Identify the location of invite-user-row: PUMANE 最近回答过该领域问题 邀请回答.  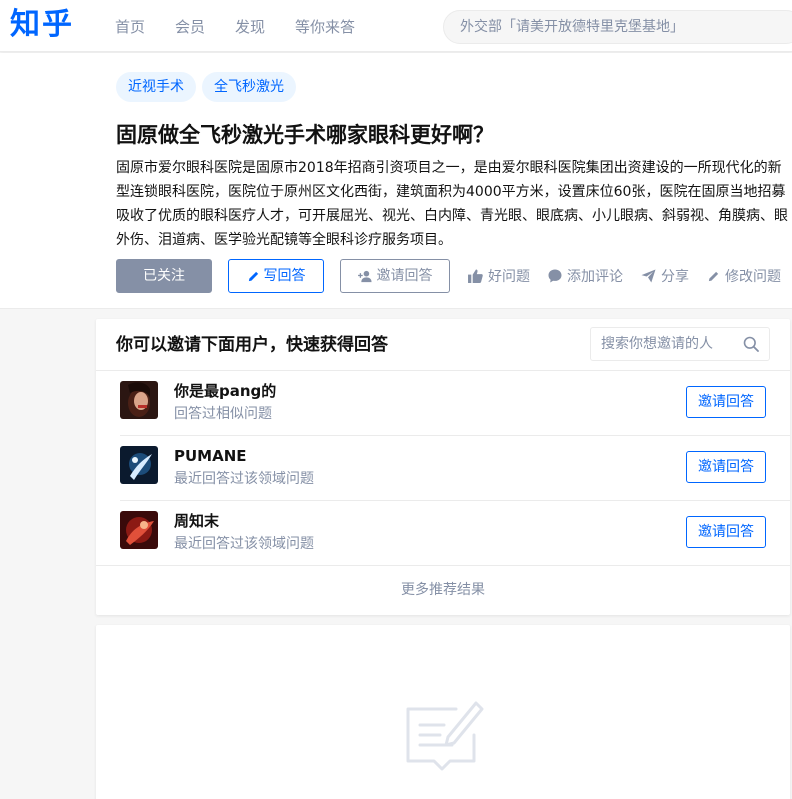
(443, 467).